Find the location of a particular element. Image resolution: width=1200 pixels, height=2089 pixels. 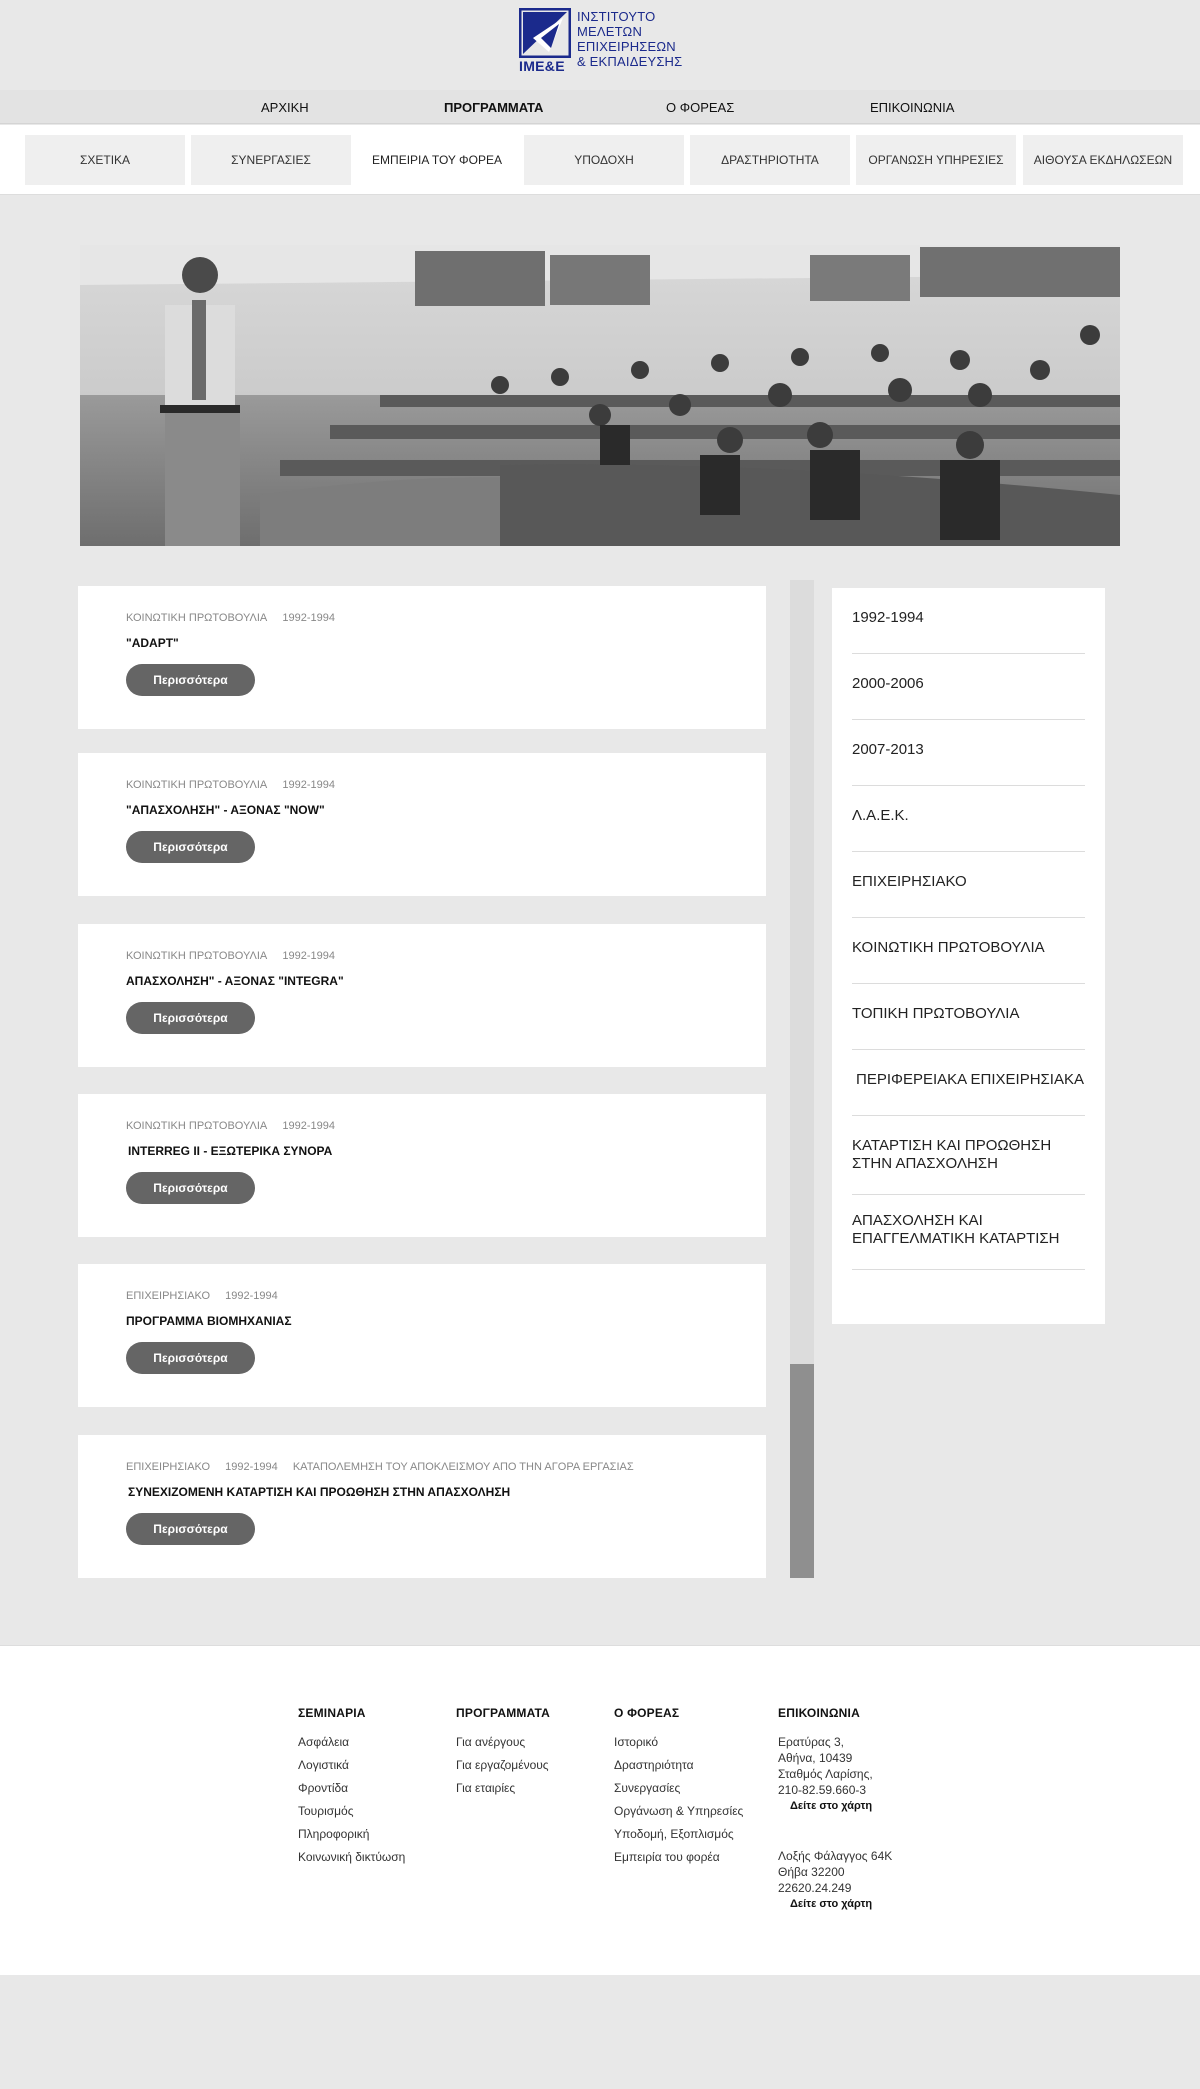

address-line: Θήβα 32200 is located at coordinates (811, 1872).